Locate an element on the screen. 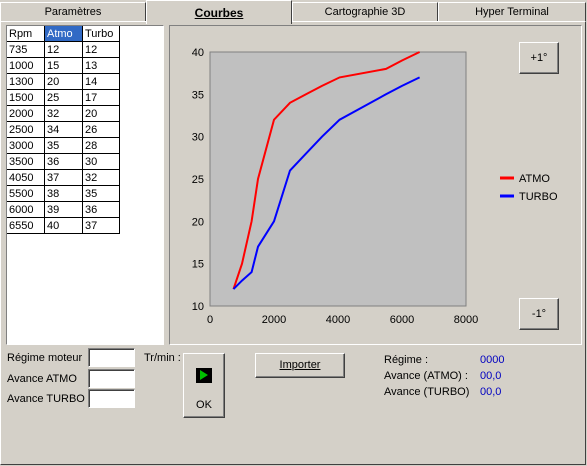  y-tick-label: 10 is located at coordinates (198, 307).